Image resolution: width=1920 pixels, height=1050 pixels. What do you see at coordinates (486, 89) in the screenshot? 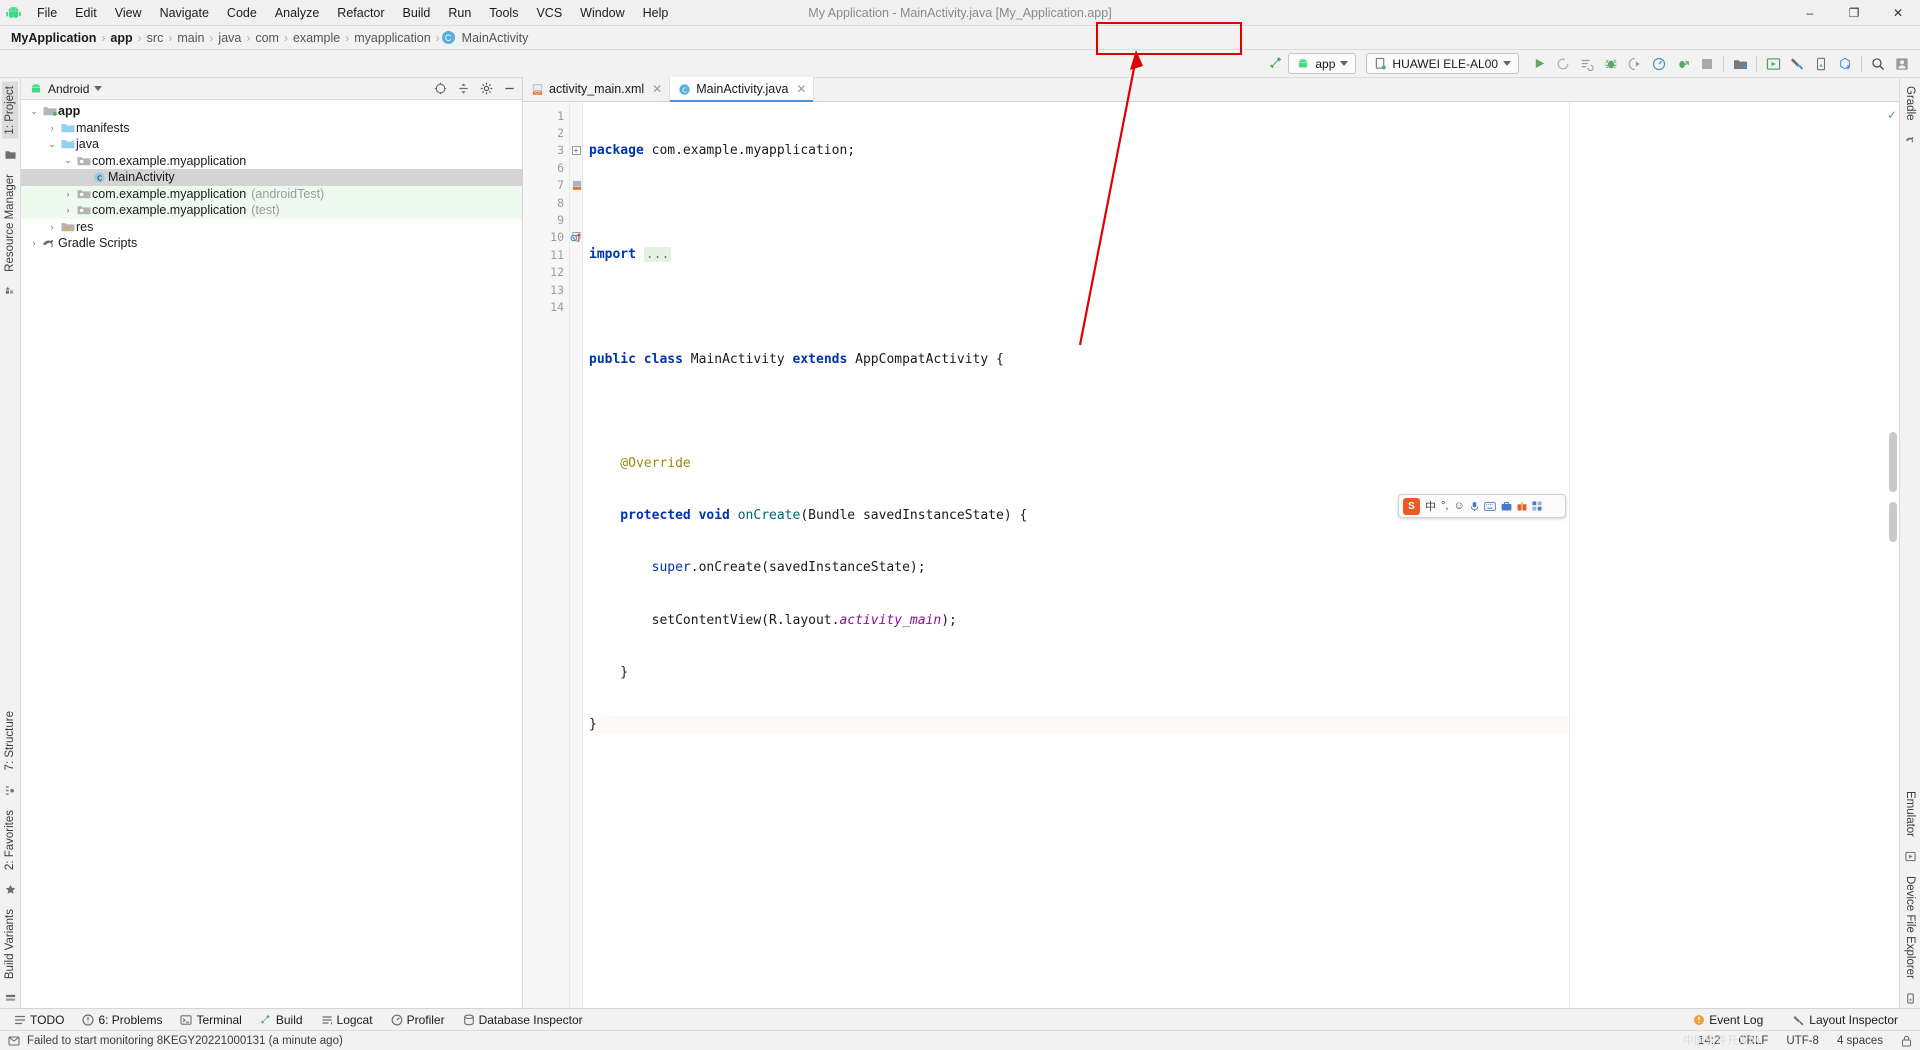
I see `settings-gear-icon` at bounding box center [486, 89].